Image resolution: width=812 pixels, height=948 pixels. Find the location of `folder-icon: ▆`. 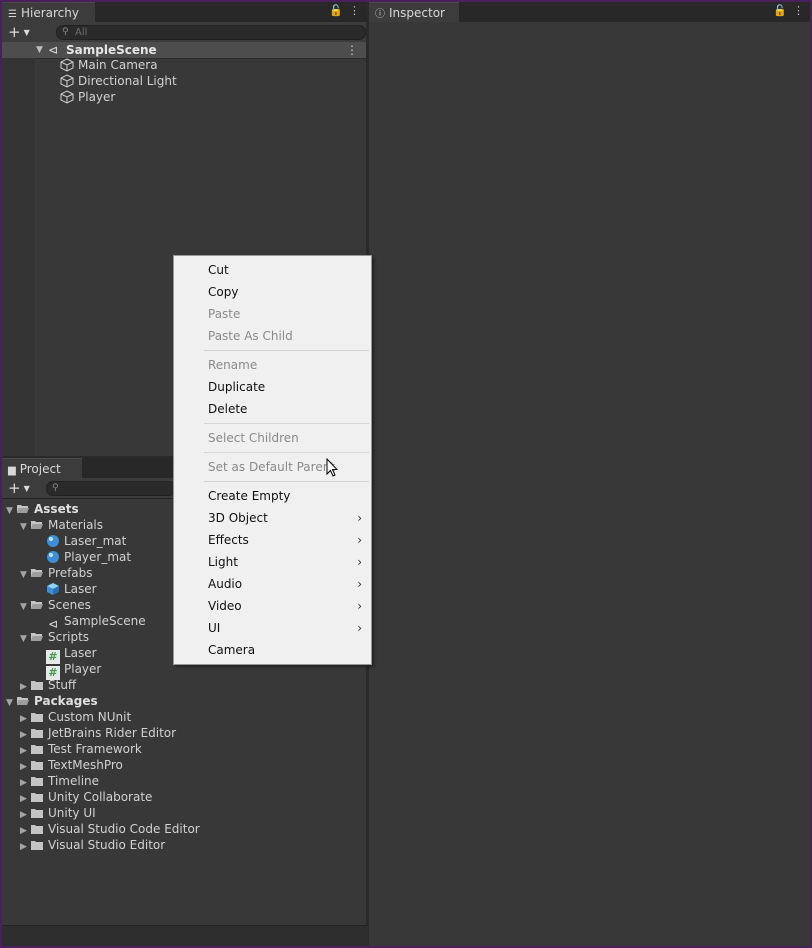

folder-icon: ▆ is located at coordinates (12, 470).